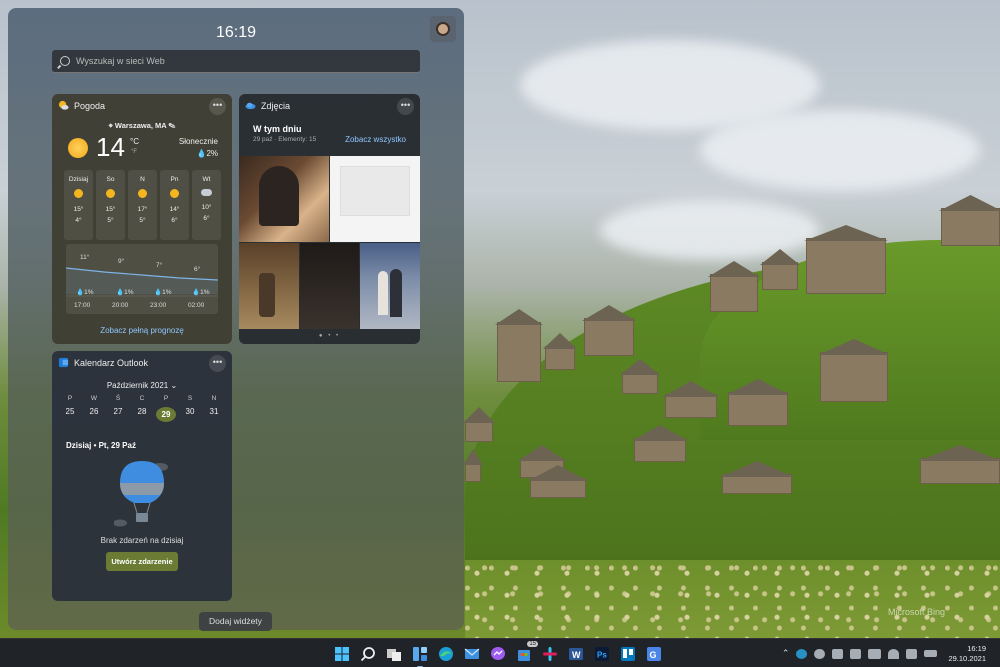 This screenshot has width=1000, height=667. I want to click on hour-time: 02:00, so click(196, 305).